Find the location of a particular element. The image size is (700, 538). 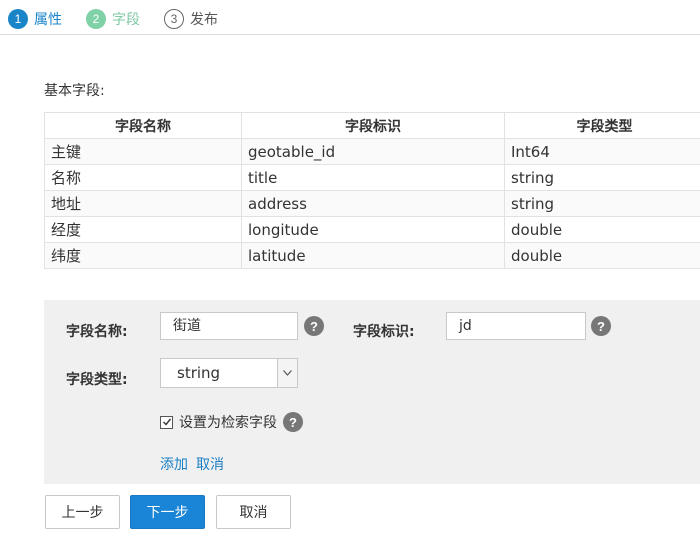

step-number: 2 is located at coordinates (96, 19).